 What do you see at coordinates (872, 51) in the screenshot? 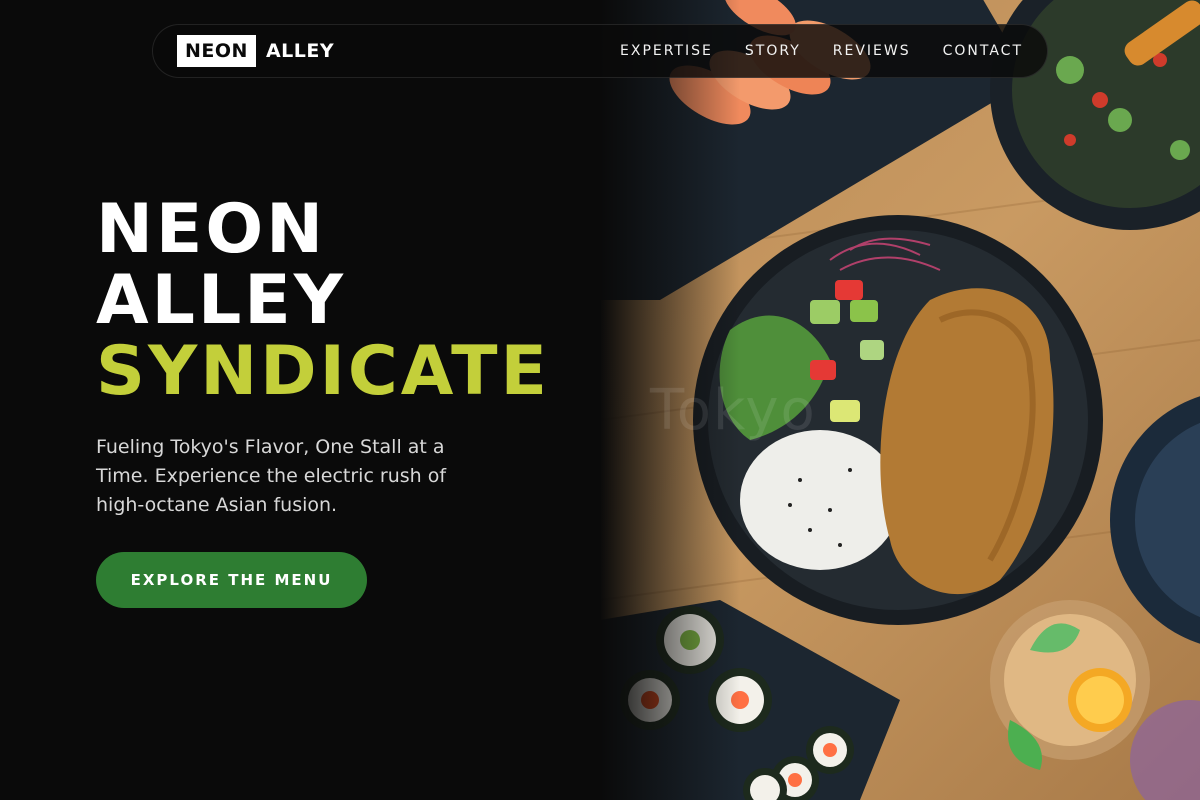
I see `nav-link-reviews: REVIEWS` at bounding box center [872, 51].